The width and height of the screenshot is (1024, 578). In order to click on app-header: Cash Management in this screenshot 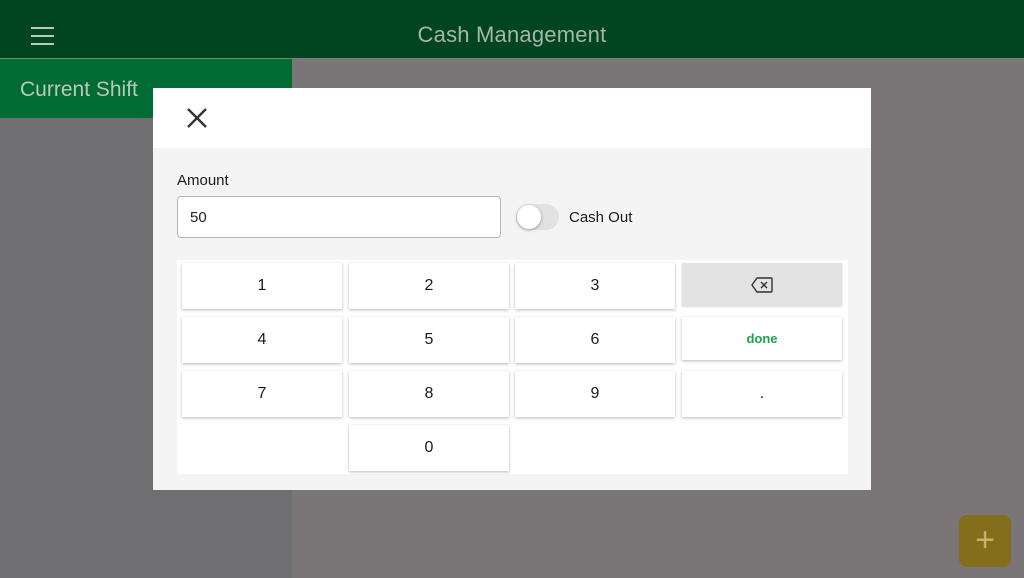, I will do `click(512, 29)`.